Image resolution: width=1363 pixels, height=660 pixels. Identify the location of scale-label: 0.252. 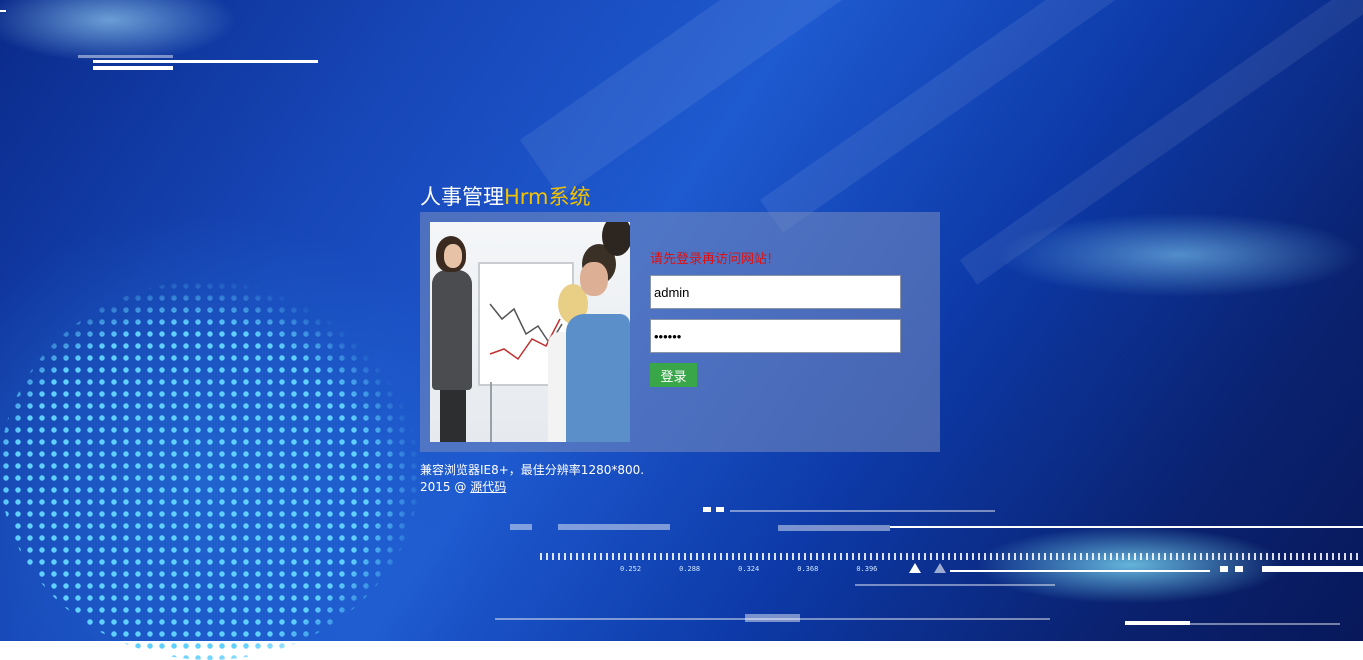
(631, 569).